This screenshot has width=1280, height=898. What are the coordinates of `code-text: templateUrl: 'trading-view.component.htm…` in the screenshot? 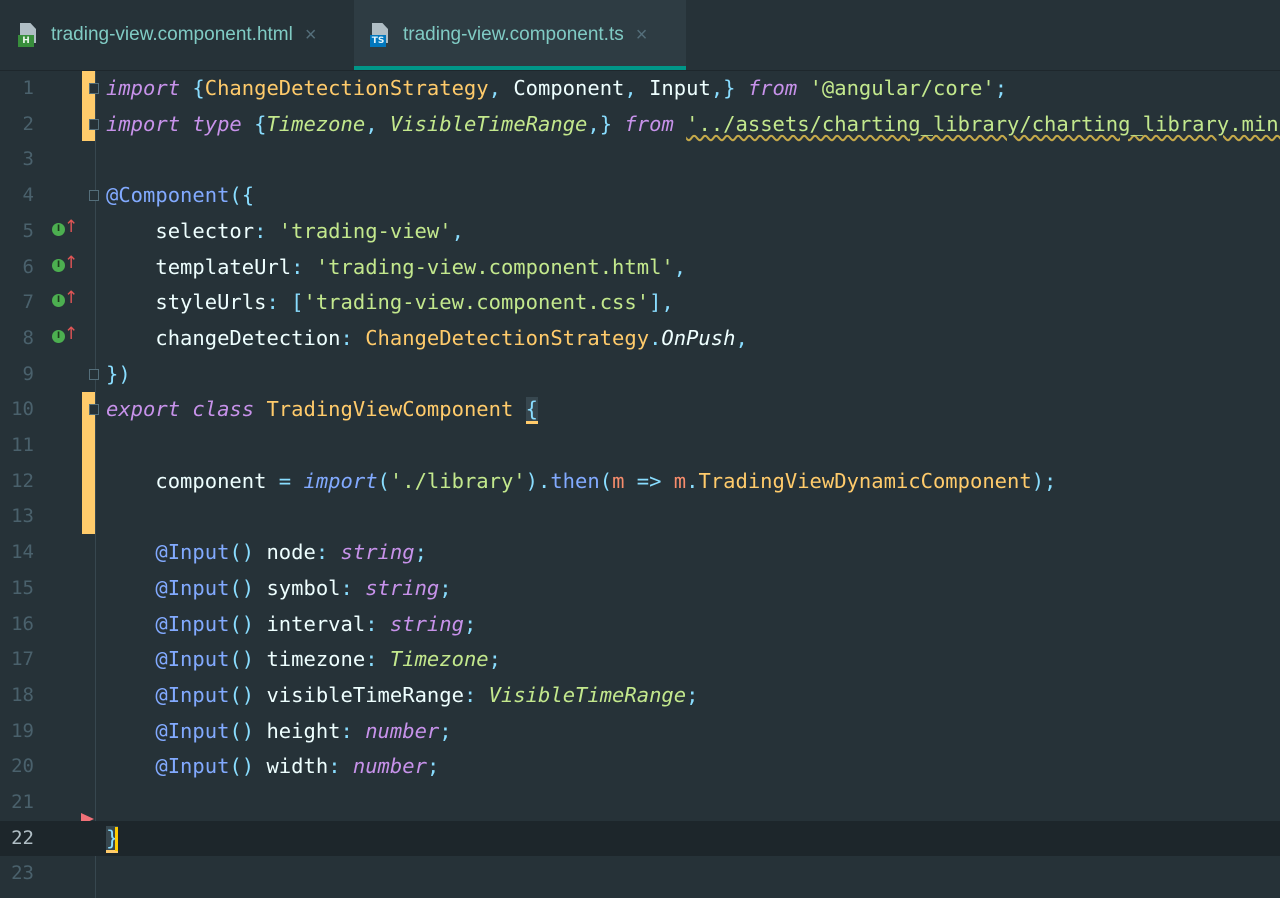 It's located at (396, 266).